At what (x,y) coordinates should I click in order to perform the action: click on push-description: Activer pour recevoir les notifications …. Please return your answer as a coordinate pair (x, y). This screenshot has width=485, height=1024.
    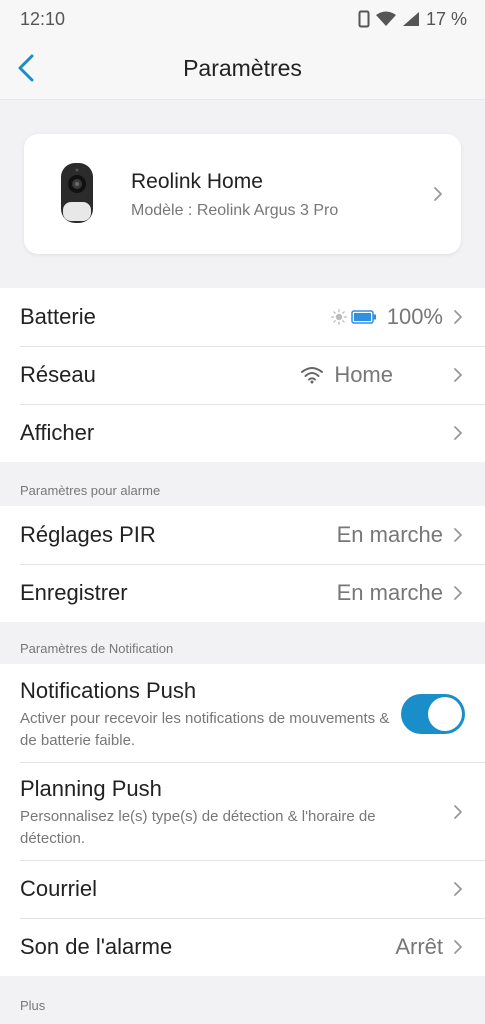
    Looking at the image, I should click on (205, 729).